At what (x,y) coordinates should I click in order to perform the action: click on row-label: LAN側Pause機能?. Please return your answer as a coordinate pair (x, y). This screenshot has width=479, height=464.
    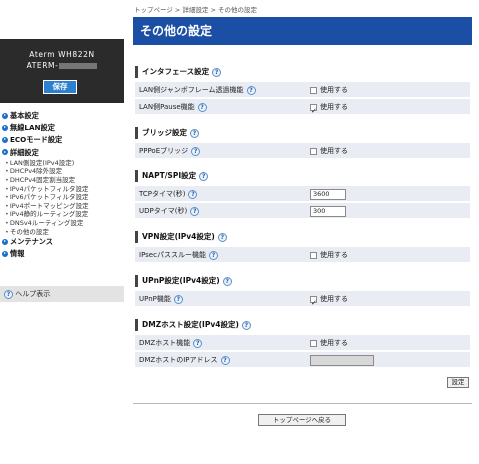
    Looking at the image, I should click on (173, 107).